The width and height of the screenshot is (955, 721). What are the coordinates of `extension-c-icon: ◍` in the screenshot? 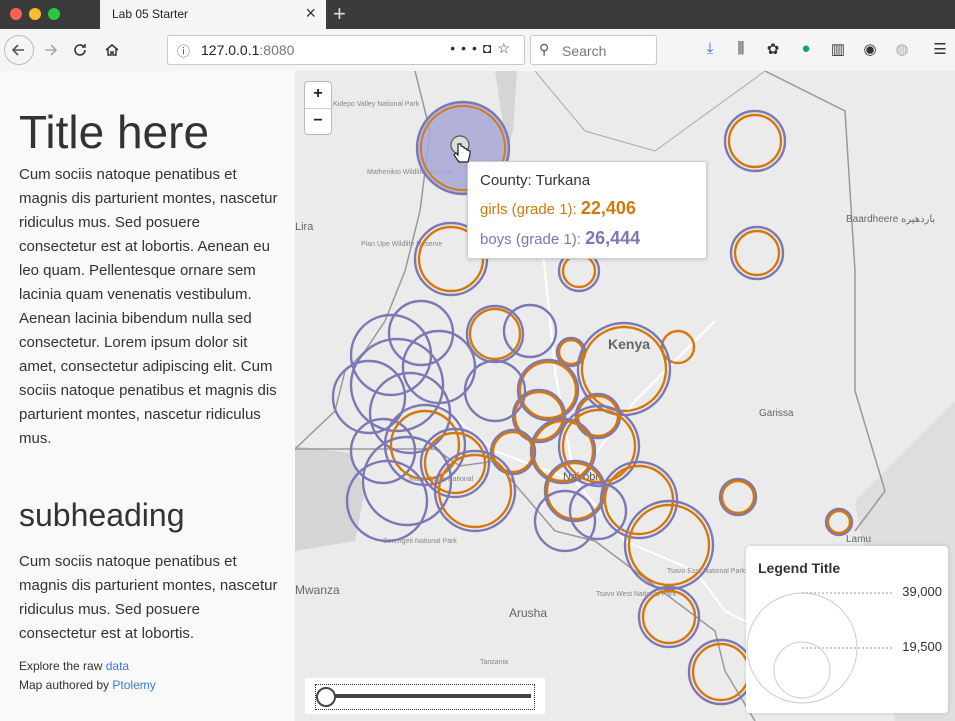 It's located at (902, 49).